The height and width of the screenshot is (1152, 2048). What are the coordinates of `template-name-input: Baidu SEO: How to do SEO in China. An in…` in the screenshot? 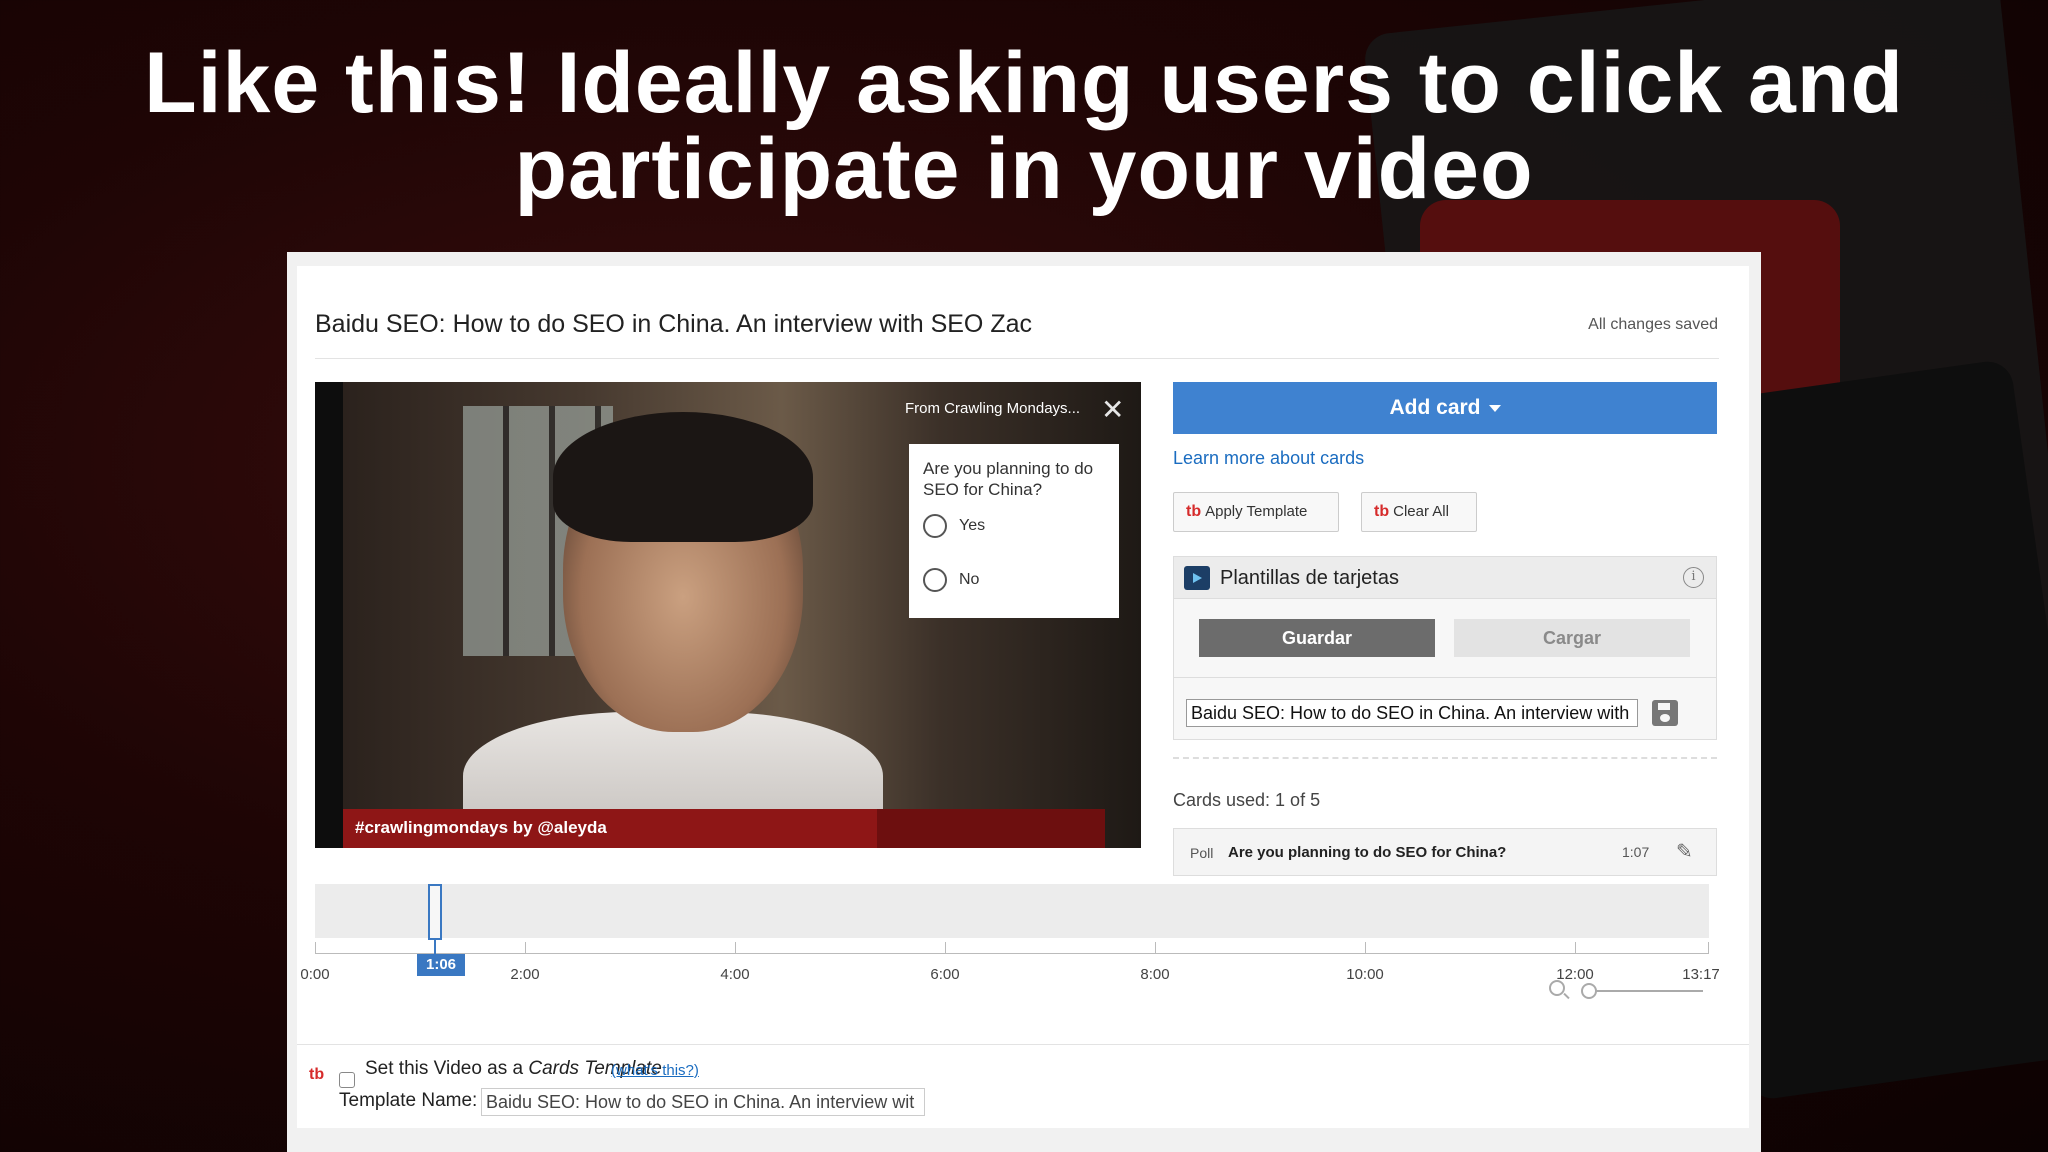 It's located at (1412, 713).